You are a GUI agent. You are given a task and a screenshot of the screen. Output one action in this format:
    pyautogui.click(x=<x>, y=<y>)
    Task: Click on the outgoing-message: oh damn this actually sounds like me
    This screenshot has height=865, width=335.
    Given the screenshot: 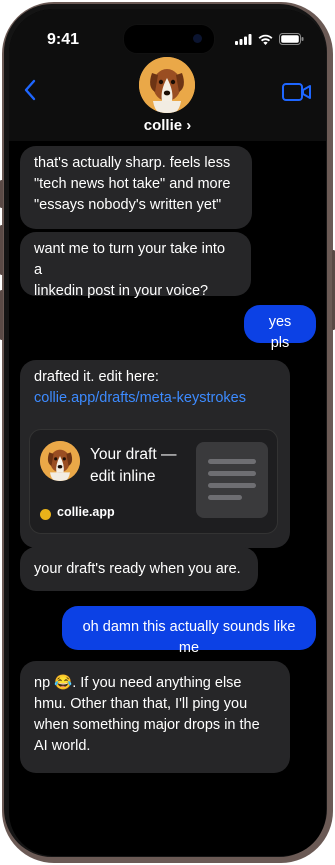 What is the action you would take?
    pyautogui.click(x=189, y=631)
    